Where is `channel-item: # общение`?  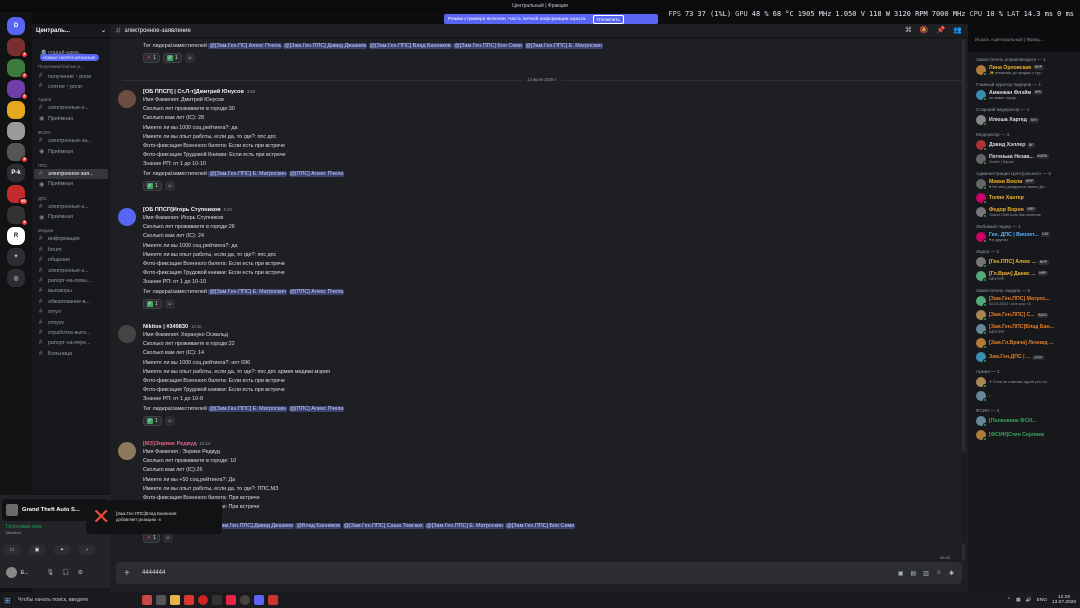
channel-item: # общение is located at coordinates (71, 260).